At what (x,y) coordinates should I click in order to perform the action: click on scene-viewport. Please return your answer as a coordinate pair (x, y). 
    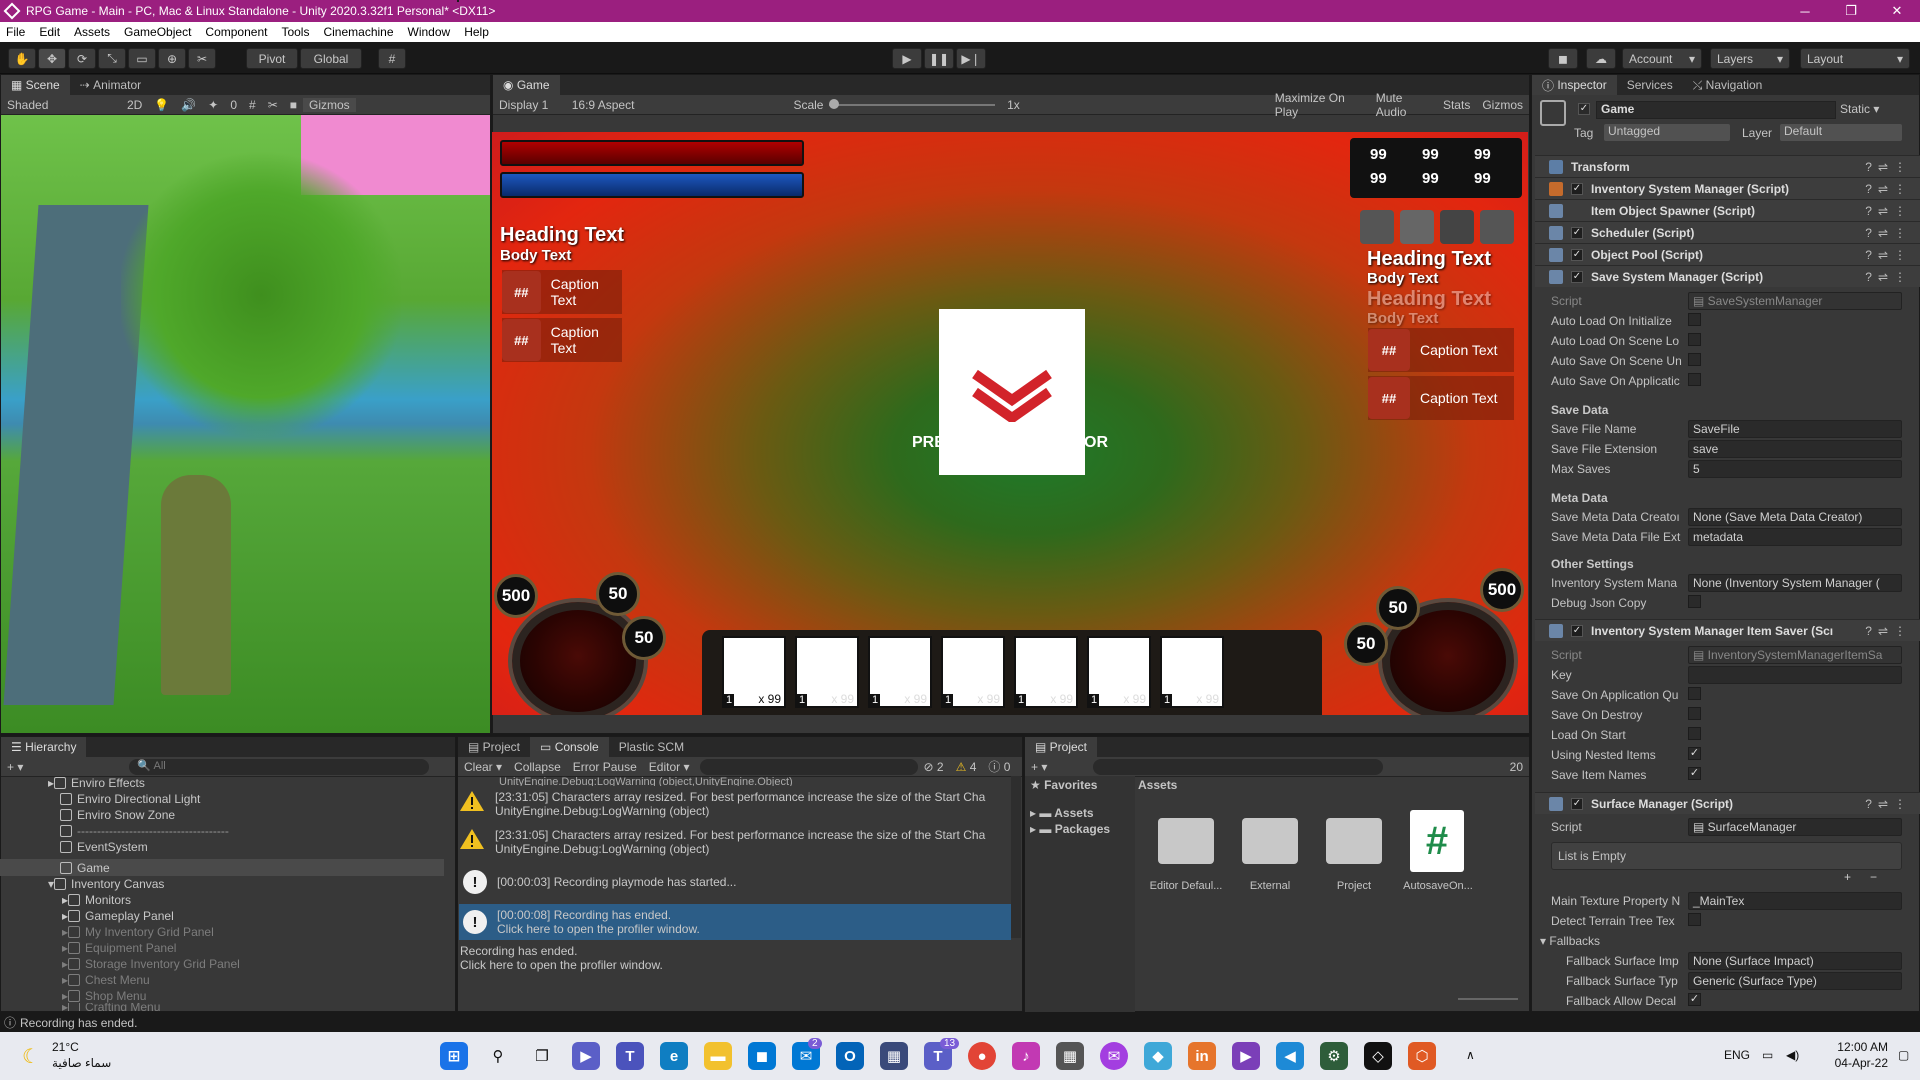
    Looking at the image, I should click on (245, 424).